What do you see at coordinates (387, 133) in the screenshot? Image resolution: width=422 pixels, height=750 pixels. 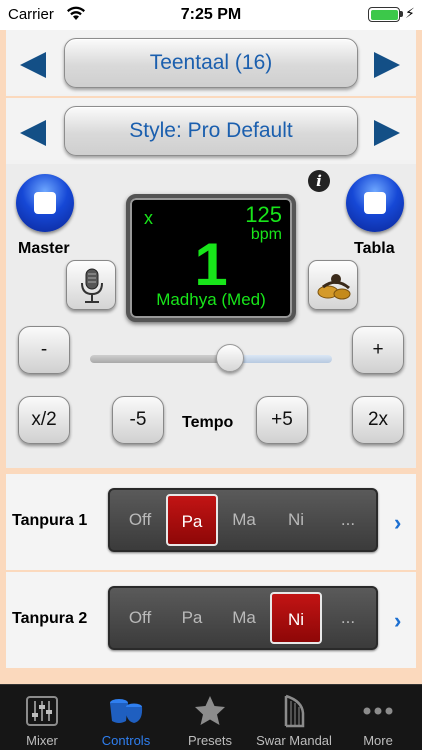 I see `style-next-arrow-icon` at bounding box center [387, 133].